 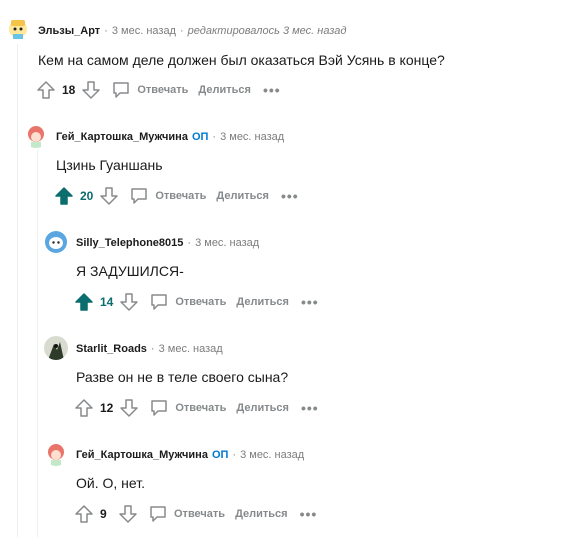 I want to click on comment-actions: 9 Отвечать Делиться •••, so click(x=195, y=514).